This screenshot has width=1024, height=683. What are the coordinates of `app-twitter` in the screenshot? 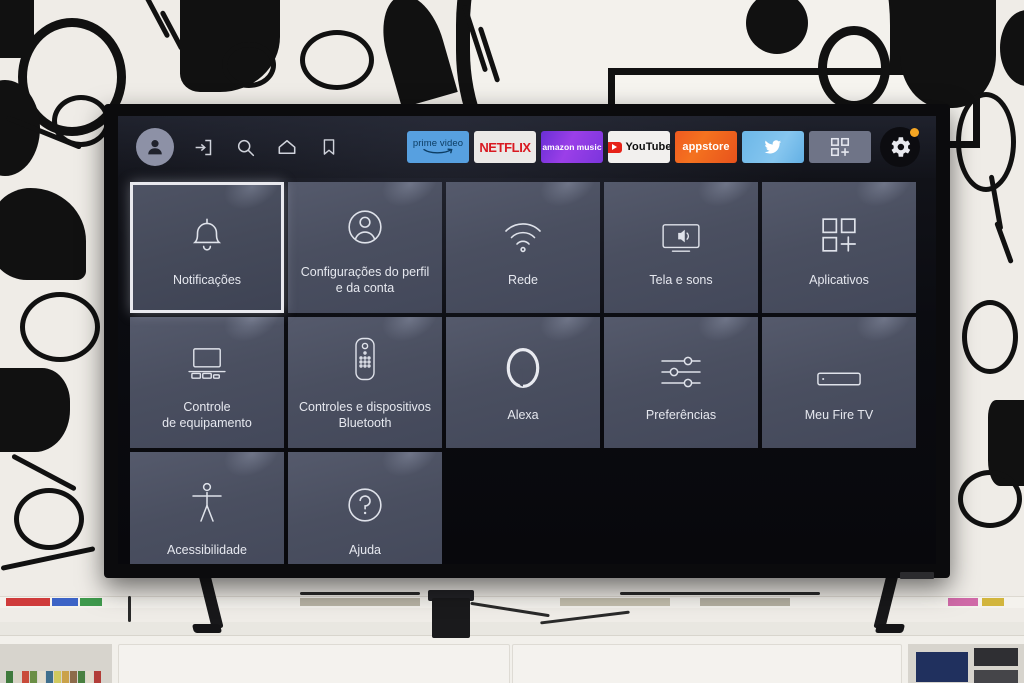 It's located at (773, 147).